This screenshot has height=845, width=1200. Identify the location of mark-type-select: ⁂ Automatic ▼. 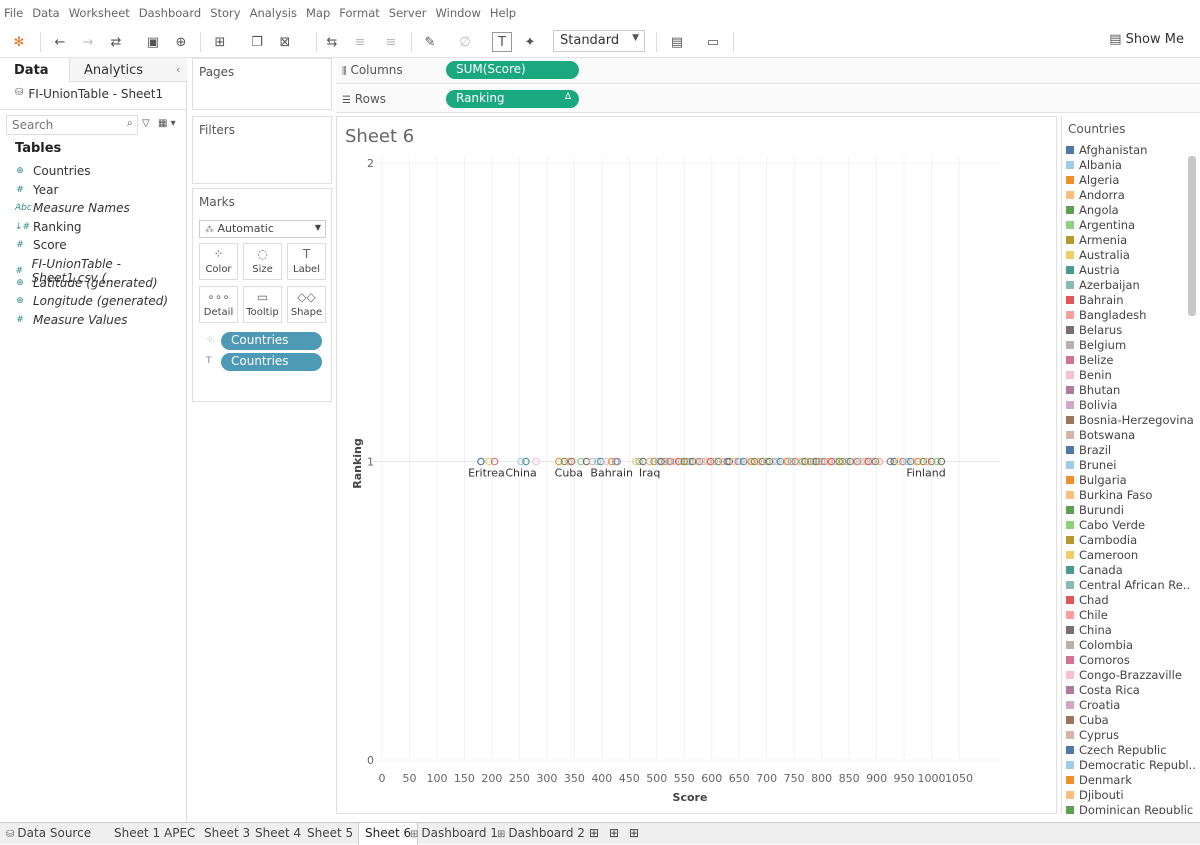
(262, 229).